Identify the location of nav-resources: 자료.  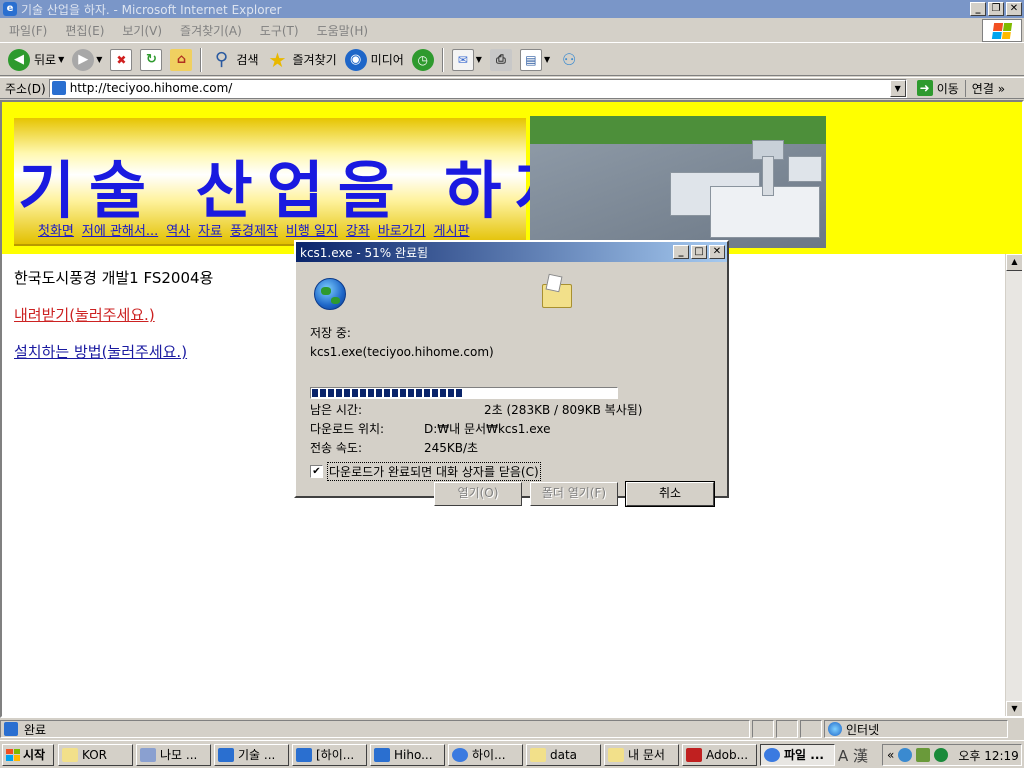
(210, 229).